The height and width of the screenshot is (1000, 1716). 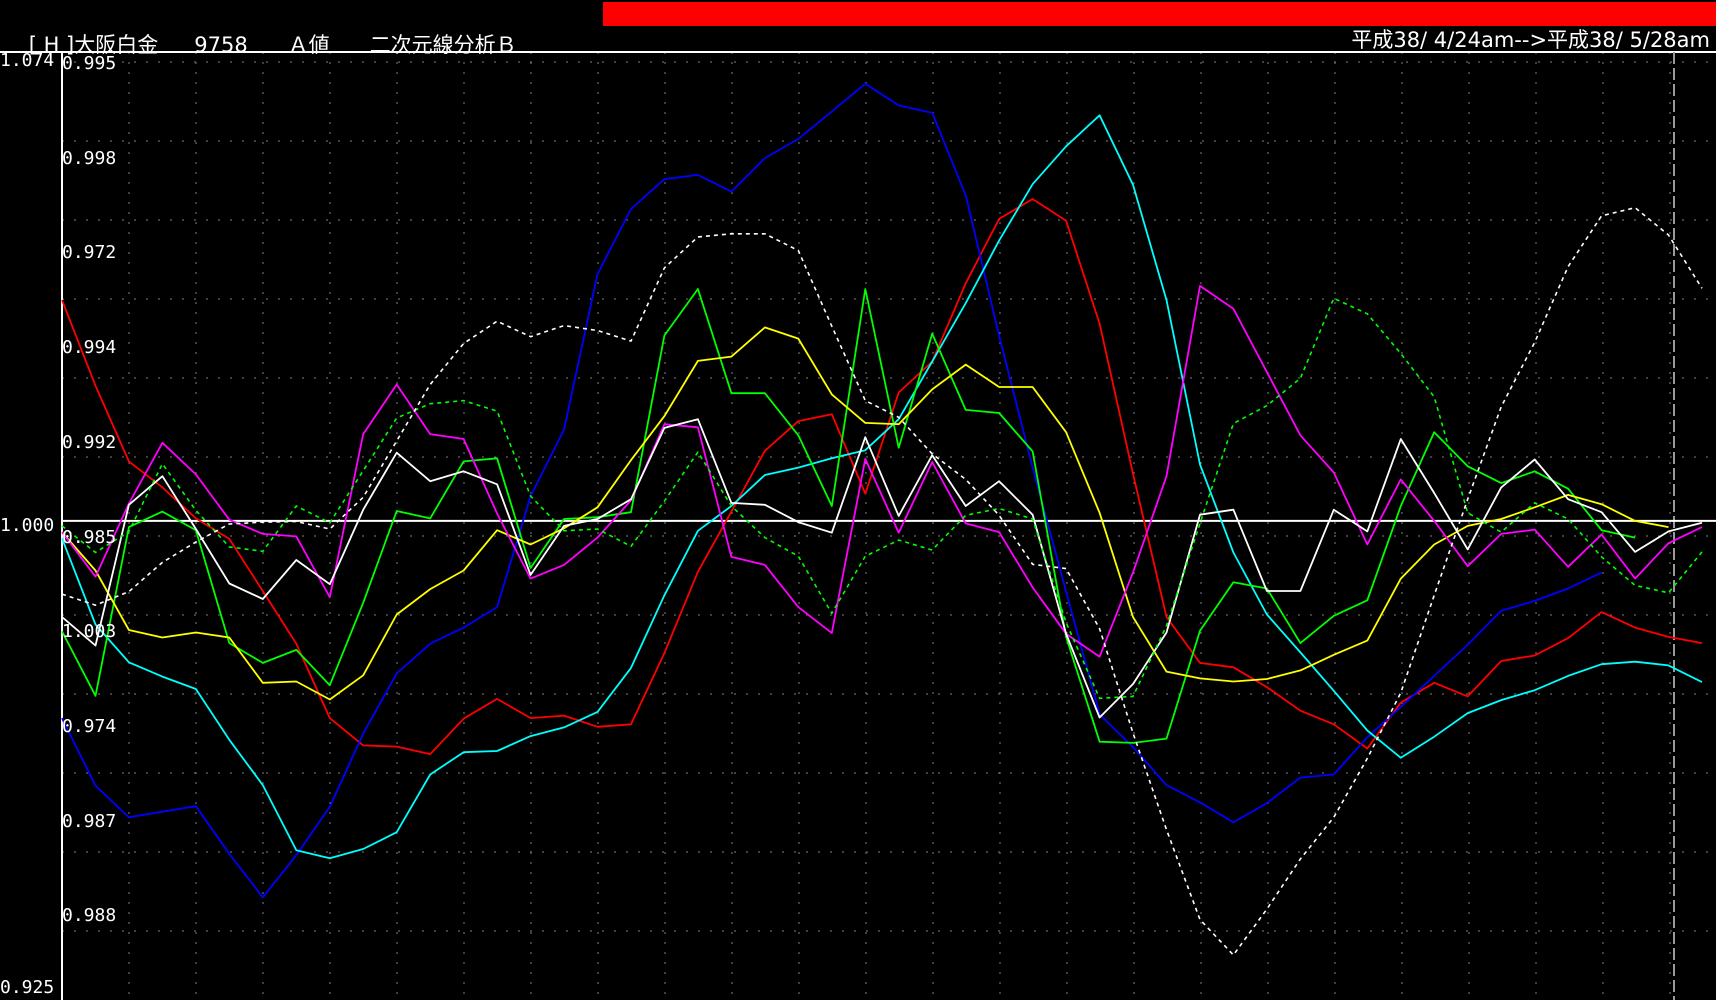 What do you see at coordinates (116, 45) in the screenshot?
I see `instrument-name: 大阪白金` at bounding box center [116, 45].